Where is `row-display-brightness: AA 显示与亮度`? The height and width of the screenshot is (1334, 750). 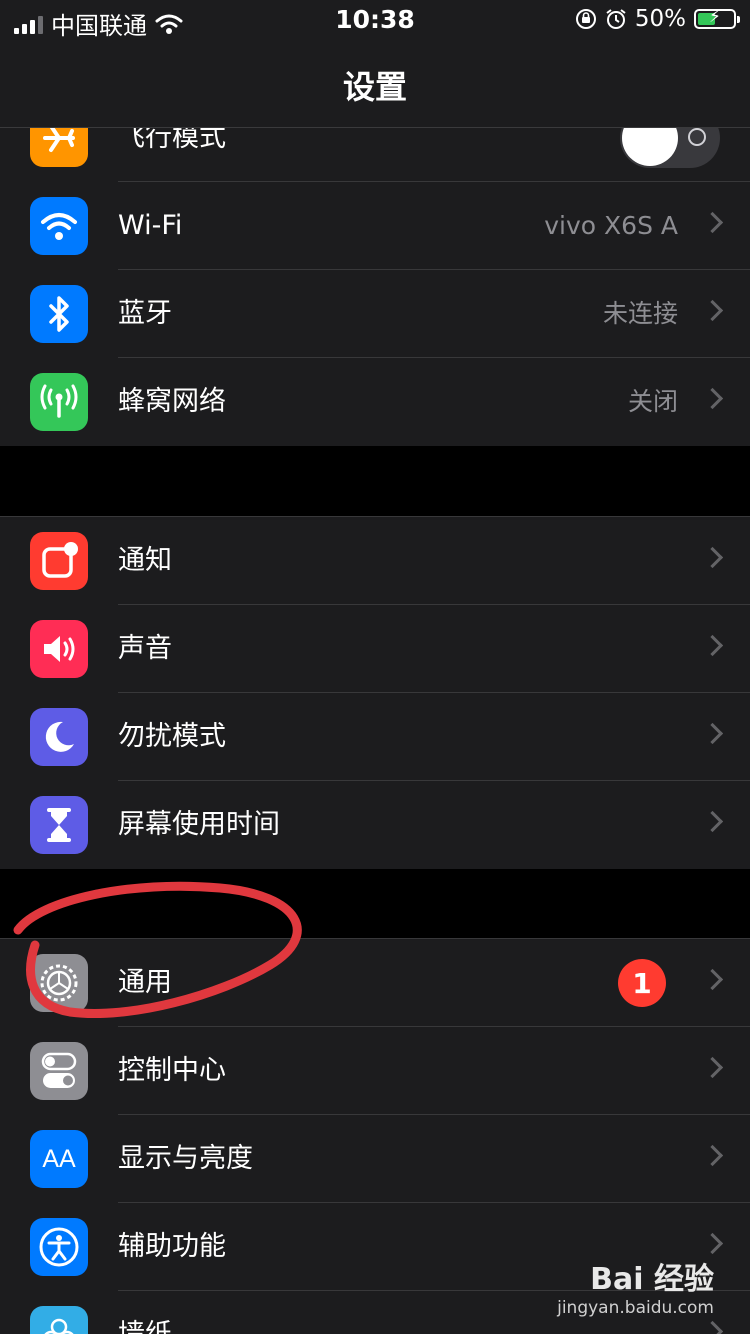
row-display-brightness: AA 显示与亮度 is located at coordinates (375, 1159).